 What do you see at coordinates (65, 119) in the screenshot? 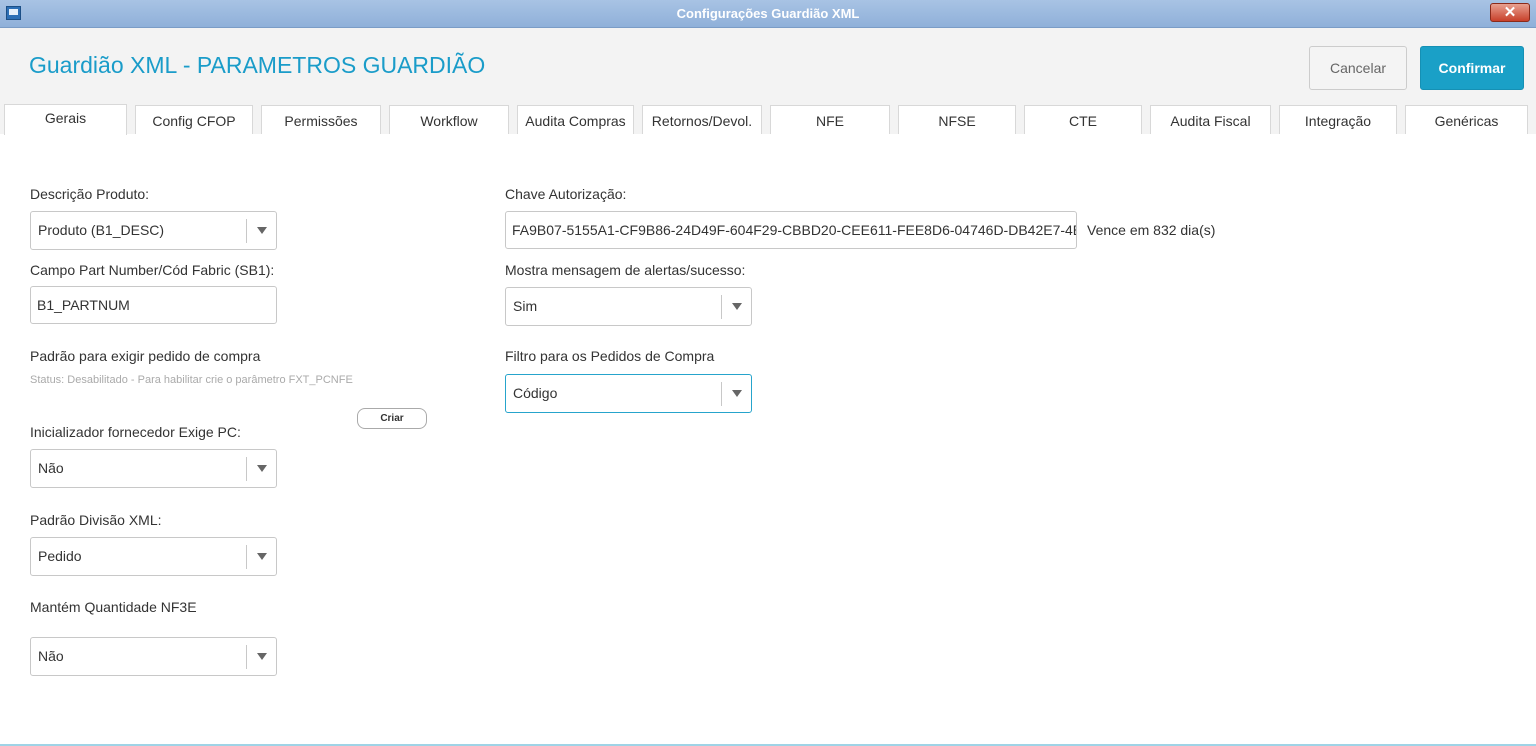
I see `tab-gerais: Gerais` at bounding box center [65, 119].